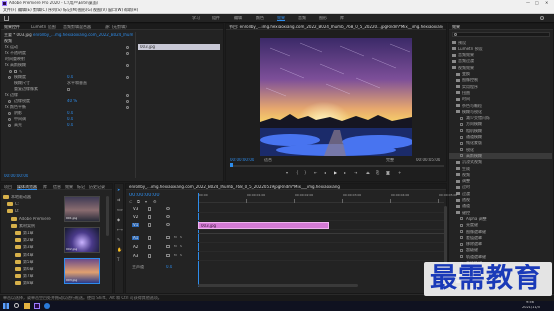 This screenshot has height=311, width=554. What do you see at coordinates (281, 19) in the screenshot?
I see `workspace-effects: 效果` at bounding box center [281, 19].